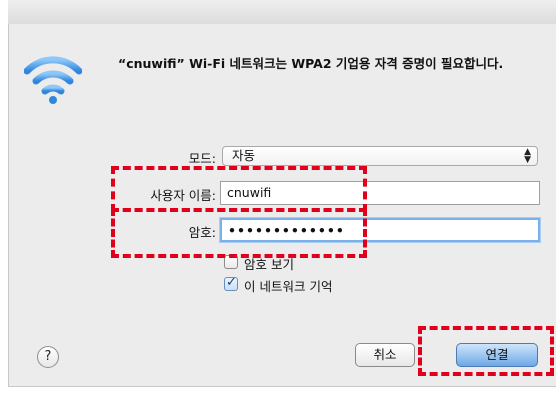 This screenshot has height=394, width=556. Describe the element at coordinates (380, 156) in the screenshot. I see `mode-select: 자동 ▲ ▼` at that location.